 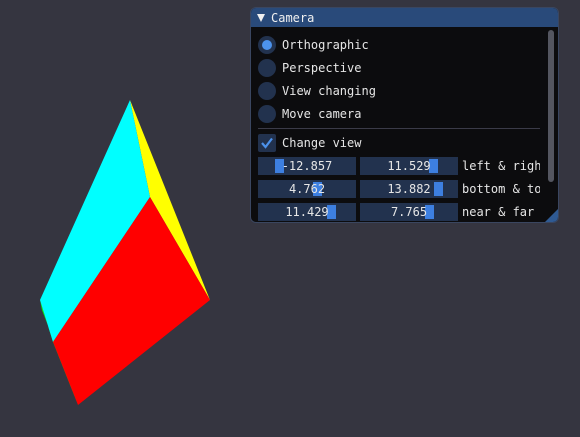 What do you see at coordinates (501, 188) in the screenshot?
I see `slider-label: bottom & to` at bounding box center [501, 188].